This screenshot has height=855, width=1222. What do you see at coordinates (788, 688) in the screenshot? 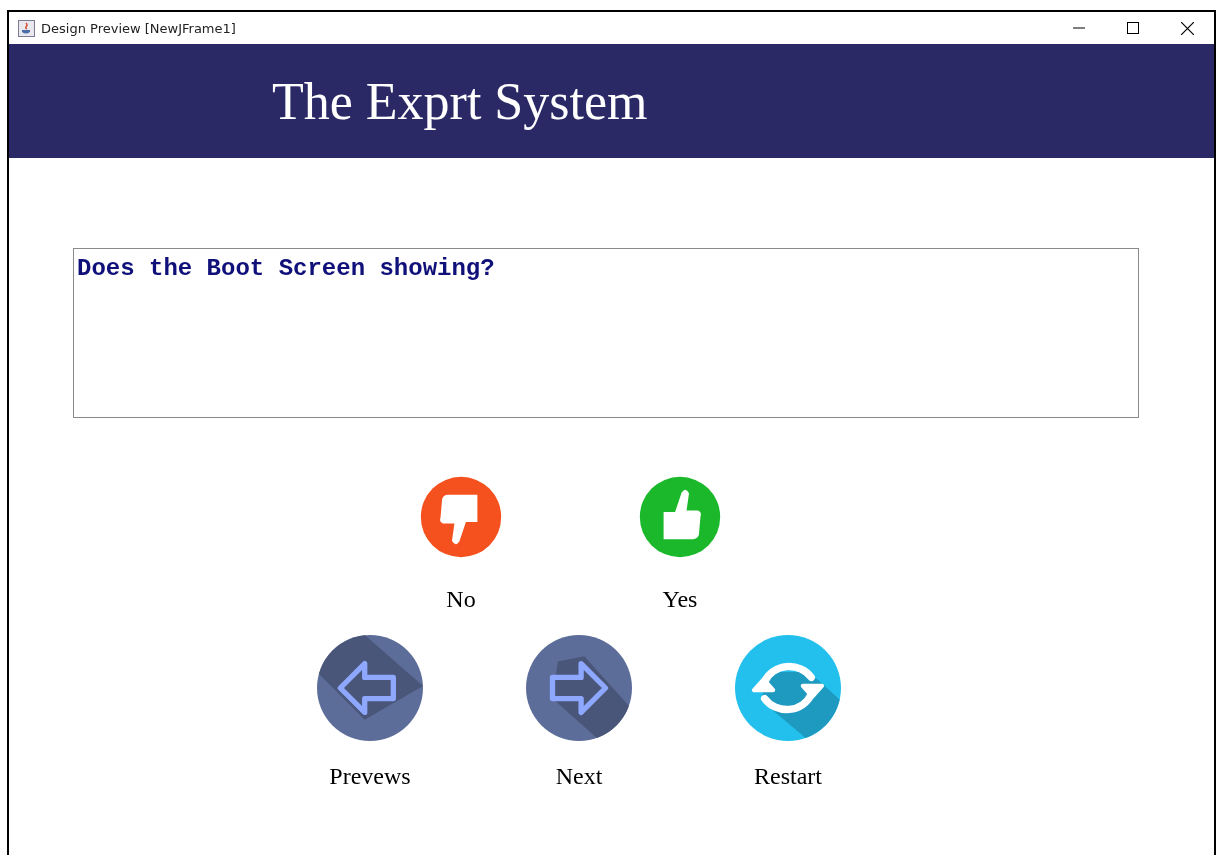
I see `refresh-icon` at bounding box center [788, 688].